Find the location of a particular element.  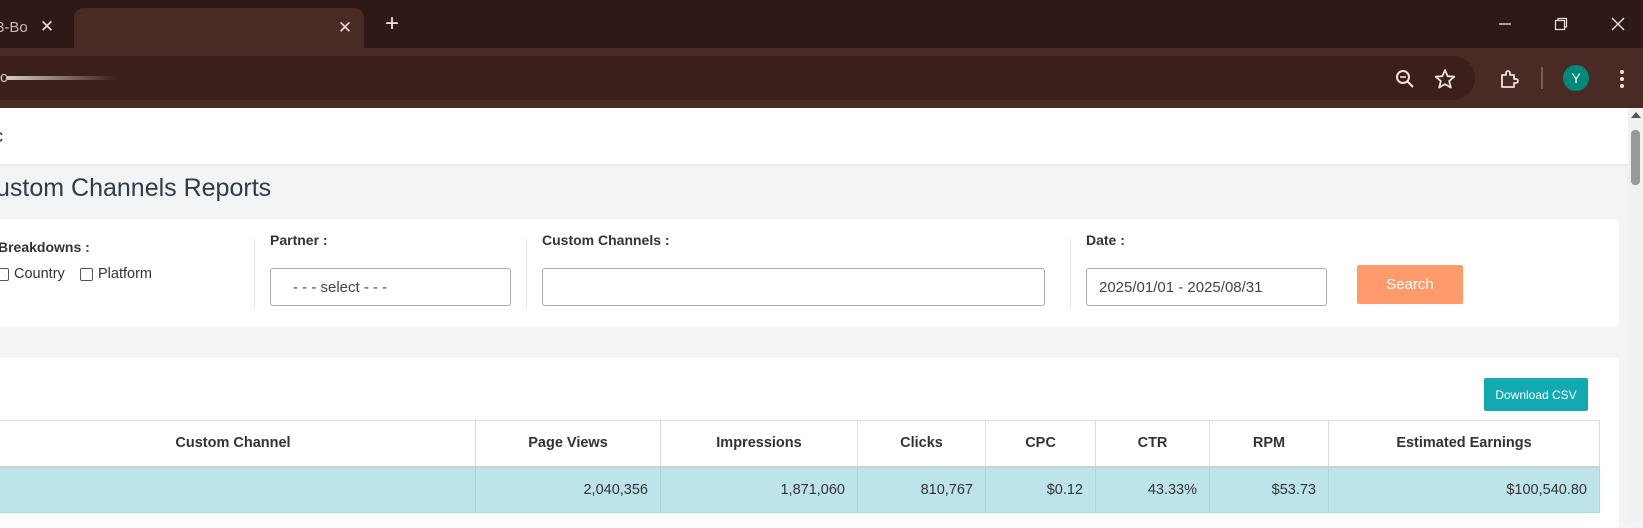

column-header: CPC is located at coordinates (1040, 444).